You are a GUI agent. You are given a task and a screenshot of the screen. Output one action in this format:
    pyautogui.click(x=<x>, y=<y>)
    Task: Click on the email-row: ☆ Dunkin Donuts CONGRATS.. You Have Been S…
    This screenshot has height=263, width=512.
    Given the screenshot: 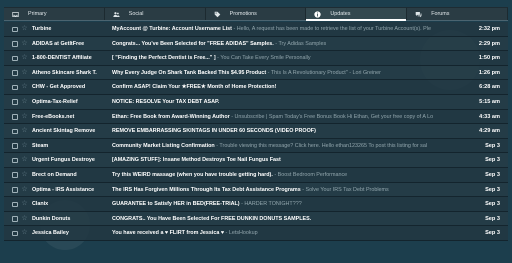 What is the action you would take?
    pyautogui.click(x=256, y=219)
    